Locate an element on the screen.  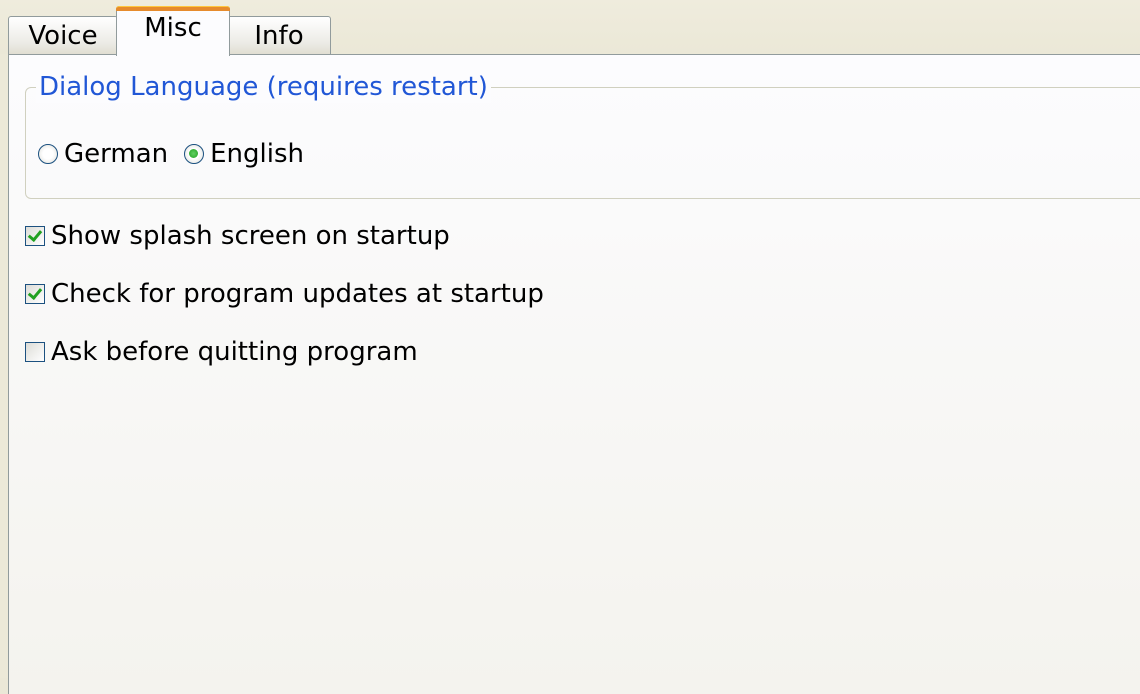
radio-english-circle-icon is located at coordinates (194, 154).